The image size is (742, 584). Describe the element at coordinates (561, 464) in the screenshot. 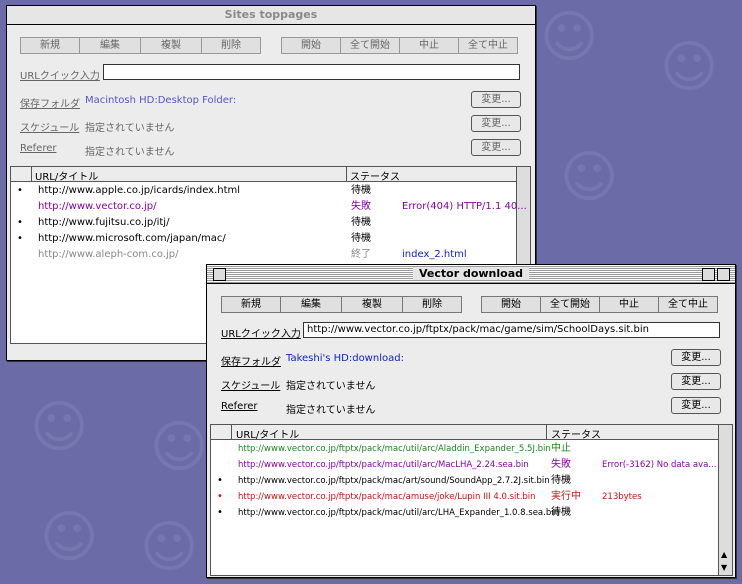

I see `row-status: 失敗` at that location.